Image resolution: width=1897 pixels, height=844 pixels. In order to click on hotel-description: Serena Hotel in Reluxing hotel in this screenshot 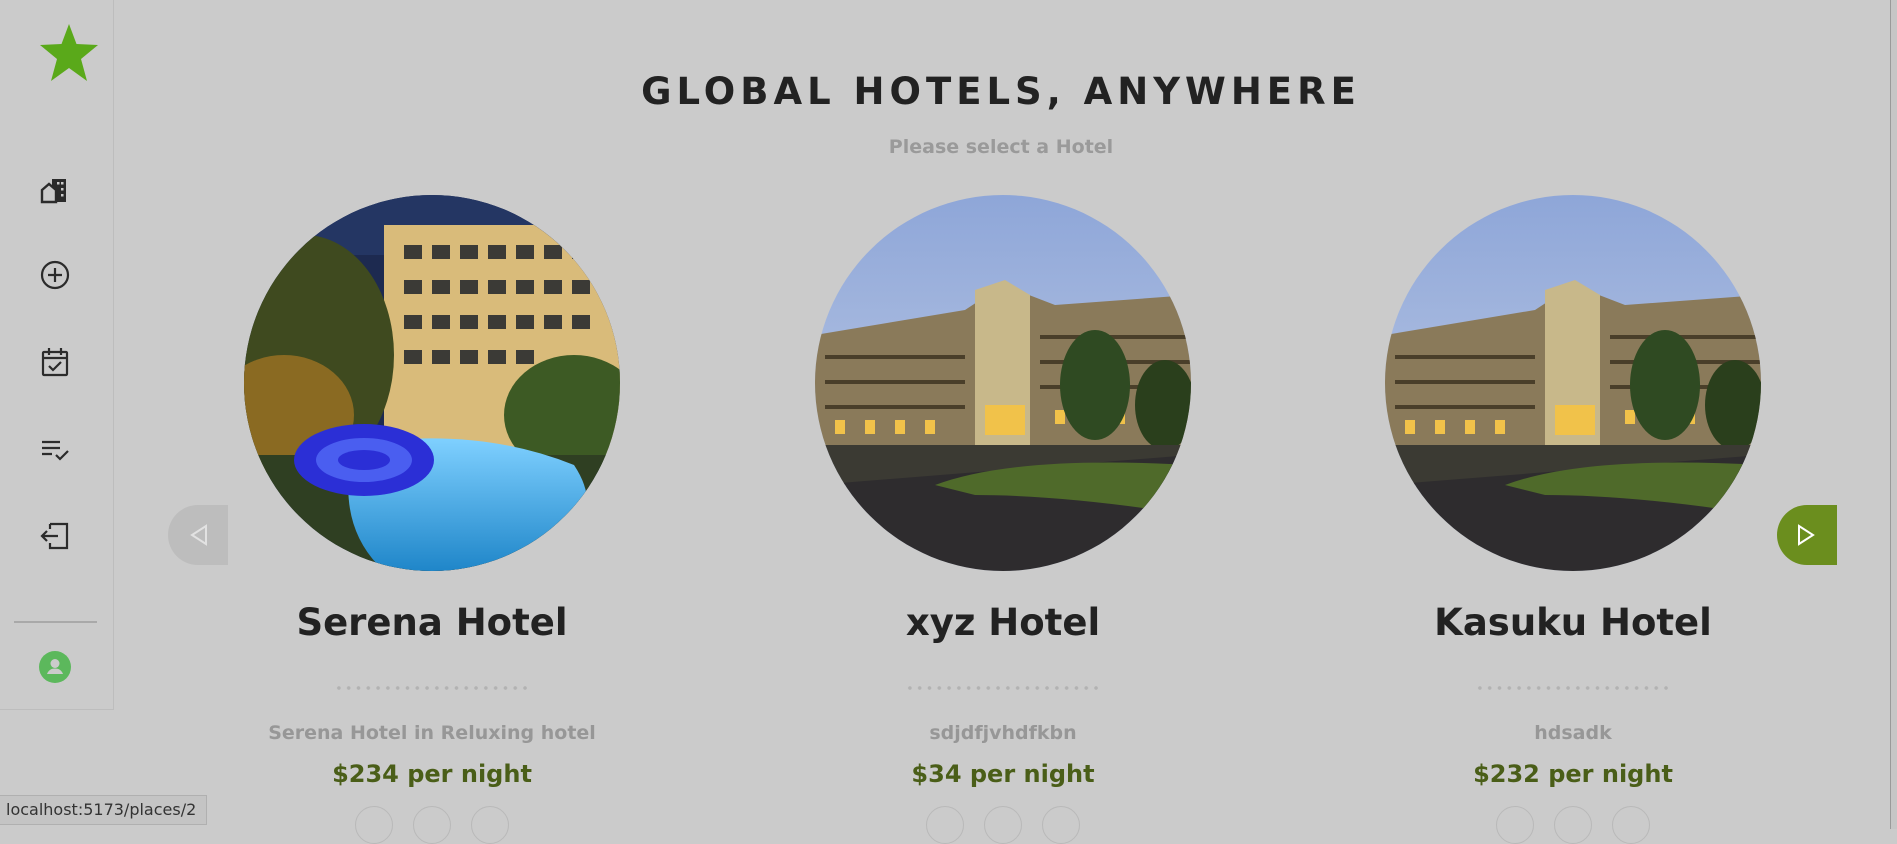, I will do `click(432, 733)`.